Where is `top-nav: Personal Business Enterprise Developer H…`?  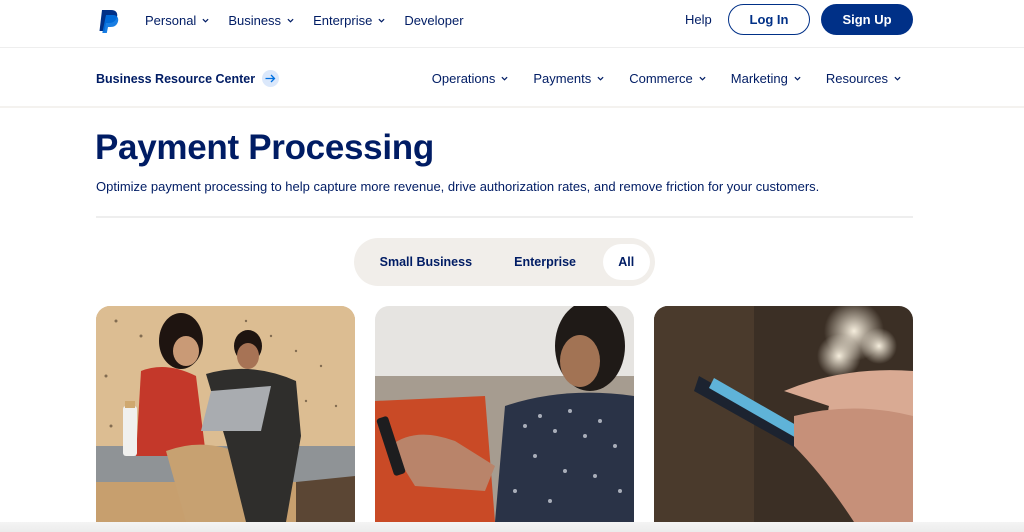
top-nav: Personal Business Enterprise Developer H… is located at coordinates (512, 24).